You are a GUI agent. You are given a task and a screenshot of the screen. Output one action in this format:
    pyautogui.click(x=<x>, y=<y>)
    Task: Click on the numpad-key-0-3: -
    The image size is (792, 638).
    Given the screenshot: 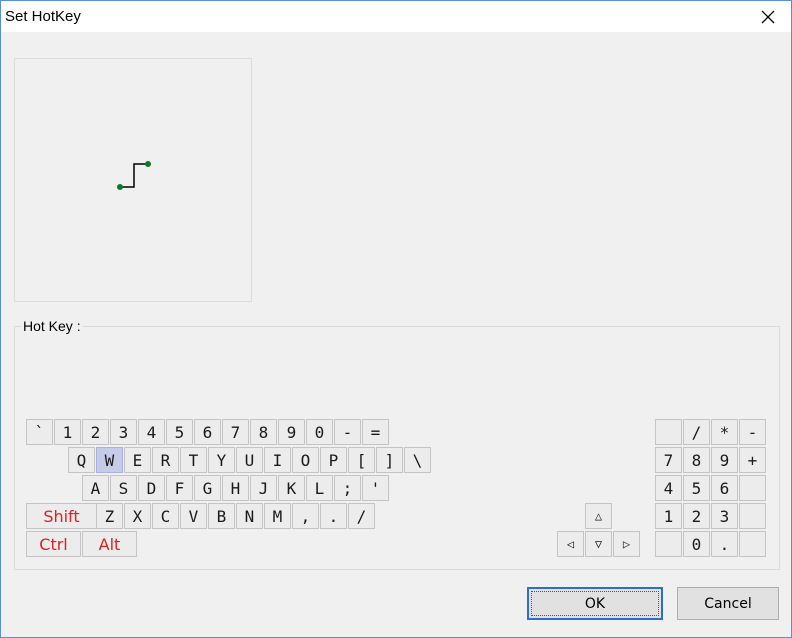 What is the action you would take?
    pyautogui.click(x=752, y=432)
    